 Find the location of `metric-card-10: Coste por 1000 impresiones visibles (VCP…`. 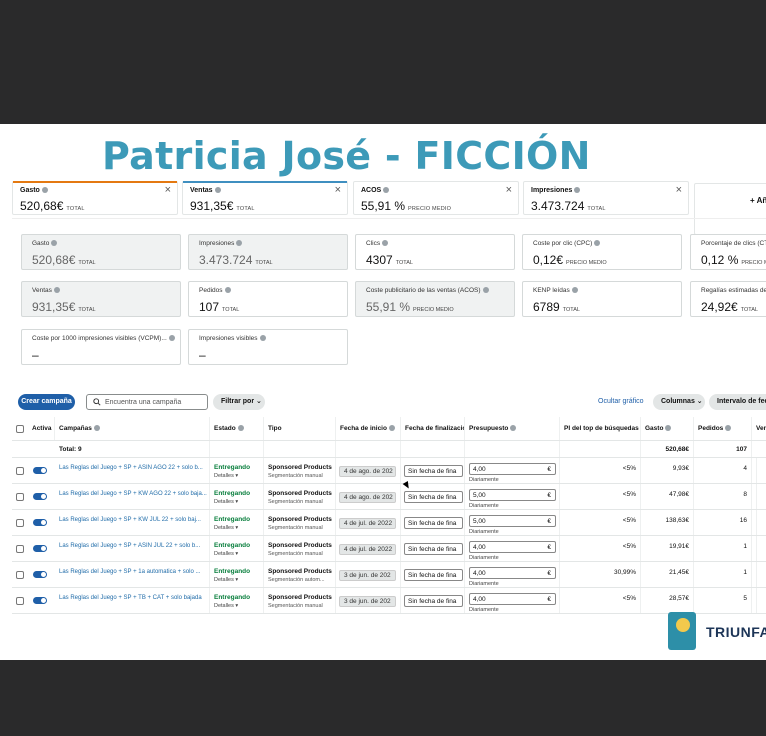

metric-card-10: Coste por 1000 impresiones visibles (VCP… is located at coordinates (101, 347).